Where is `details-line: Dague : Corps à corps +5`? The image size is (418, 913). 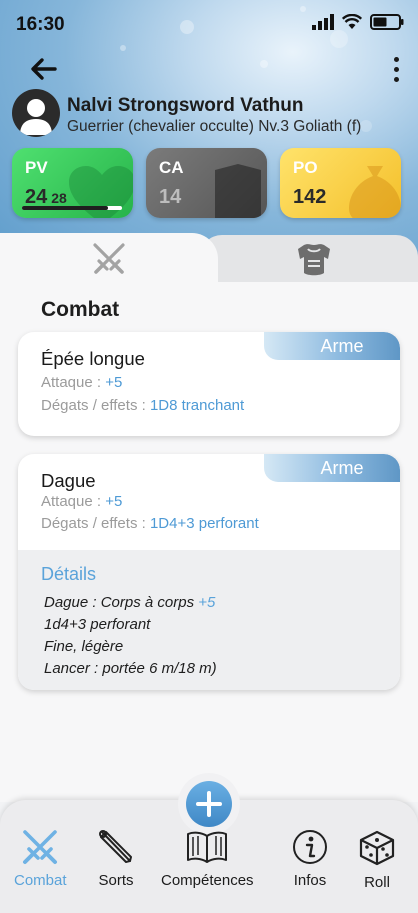 details-line: Dague : Corps à corps +5 is located at coordinates (129, 602).